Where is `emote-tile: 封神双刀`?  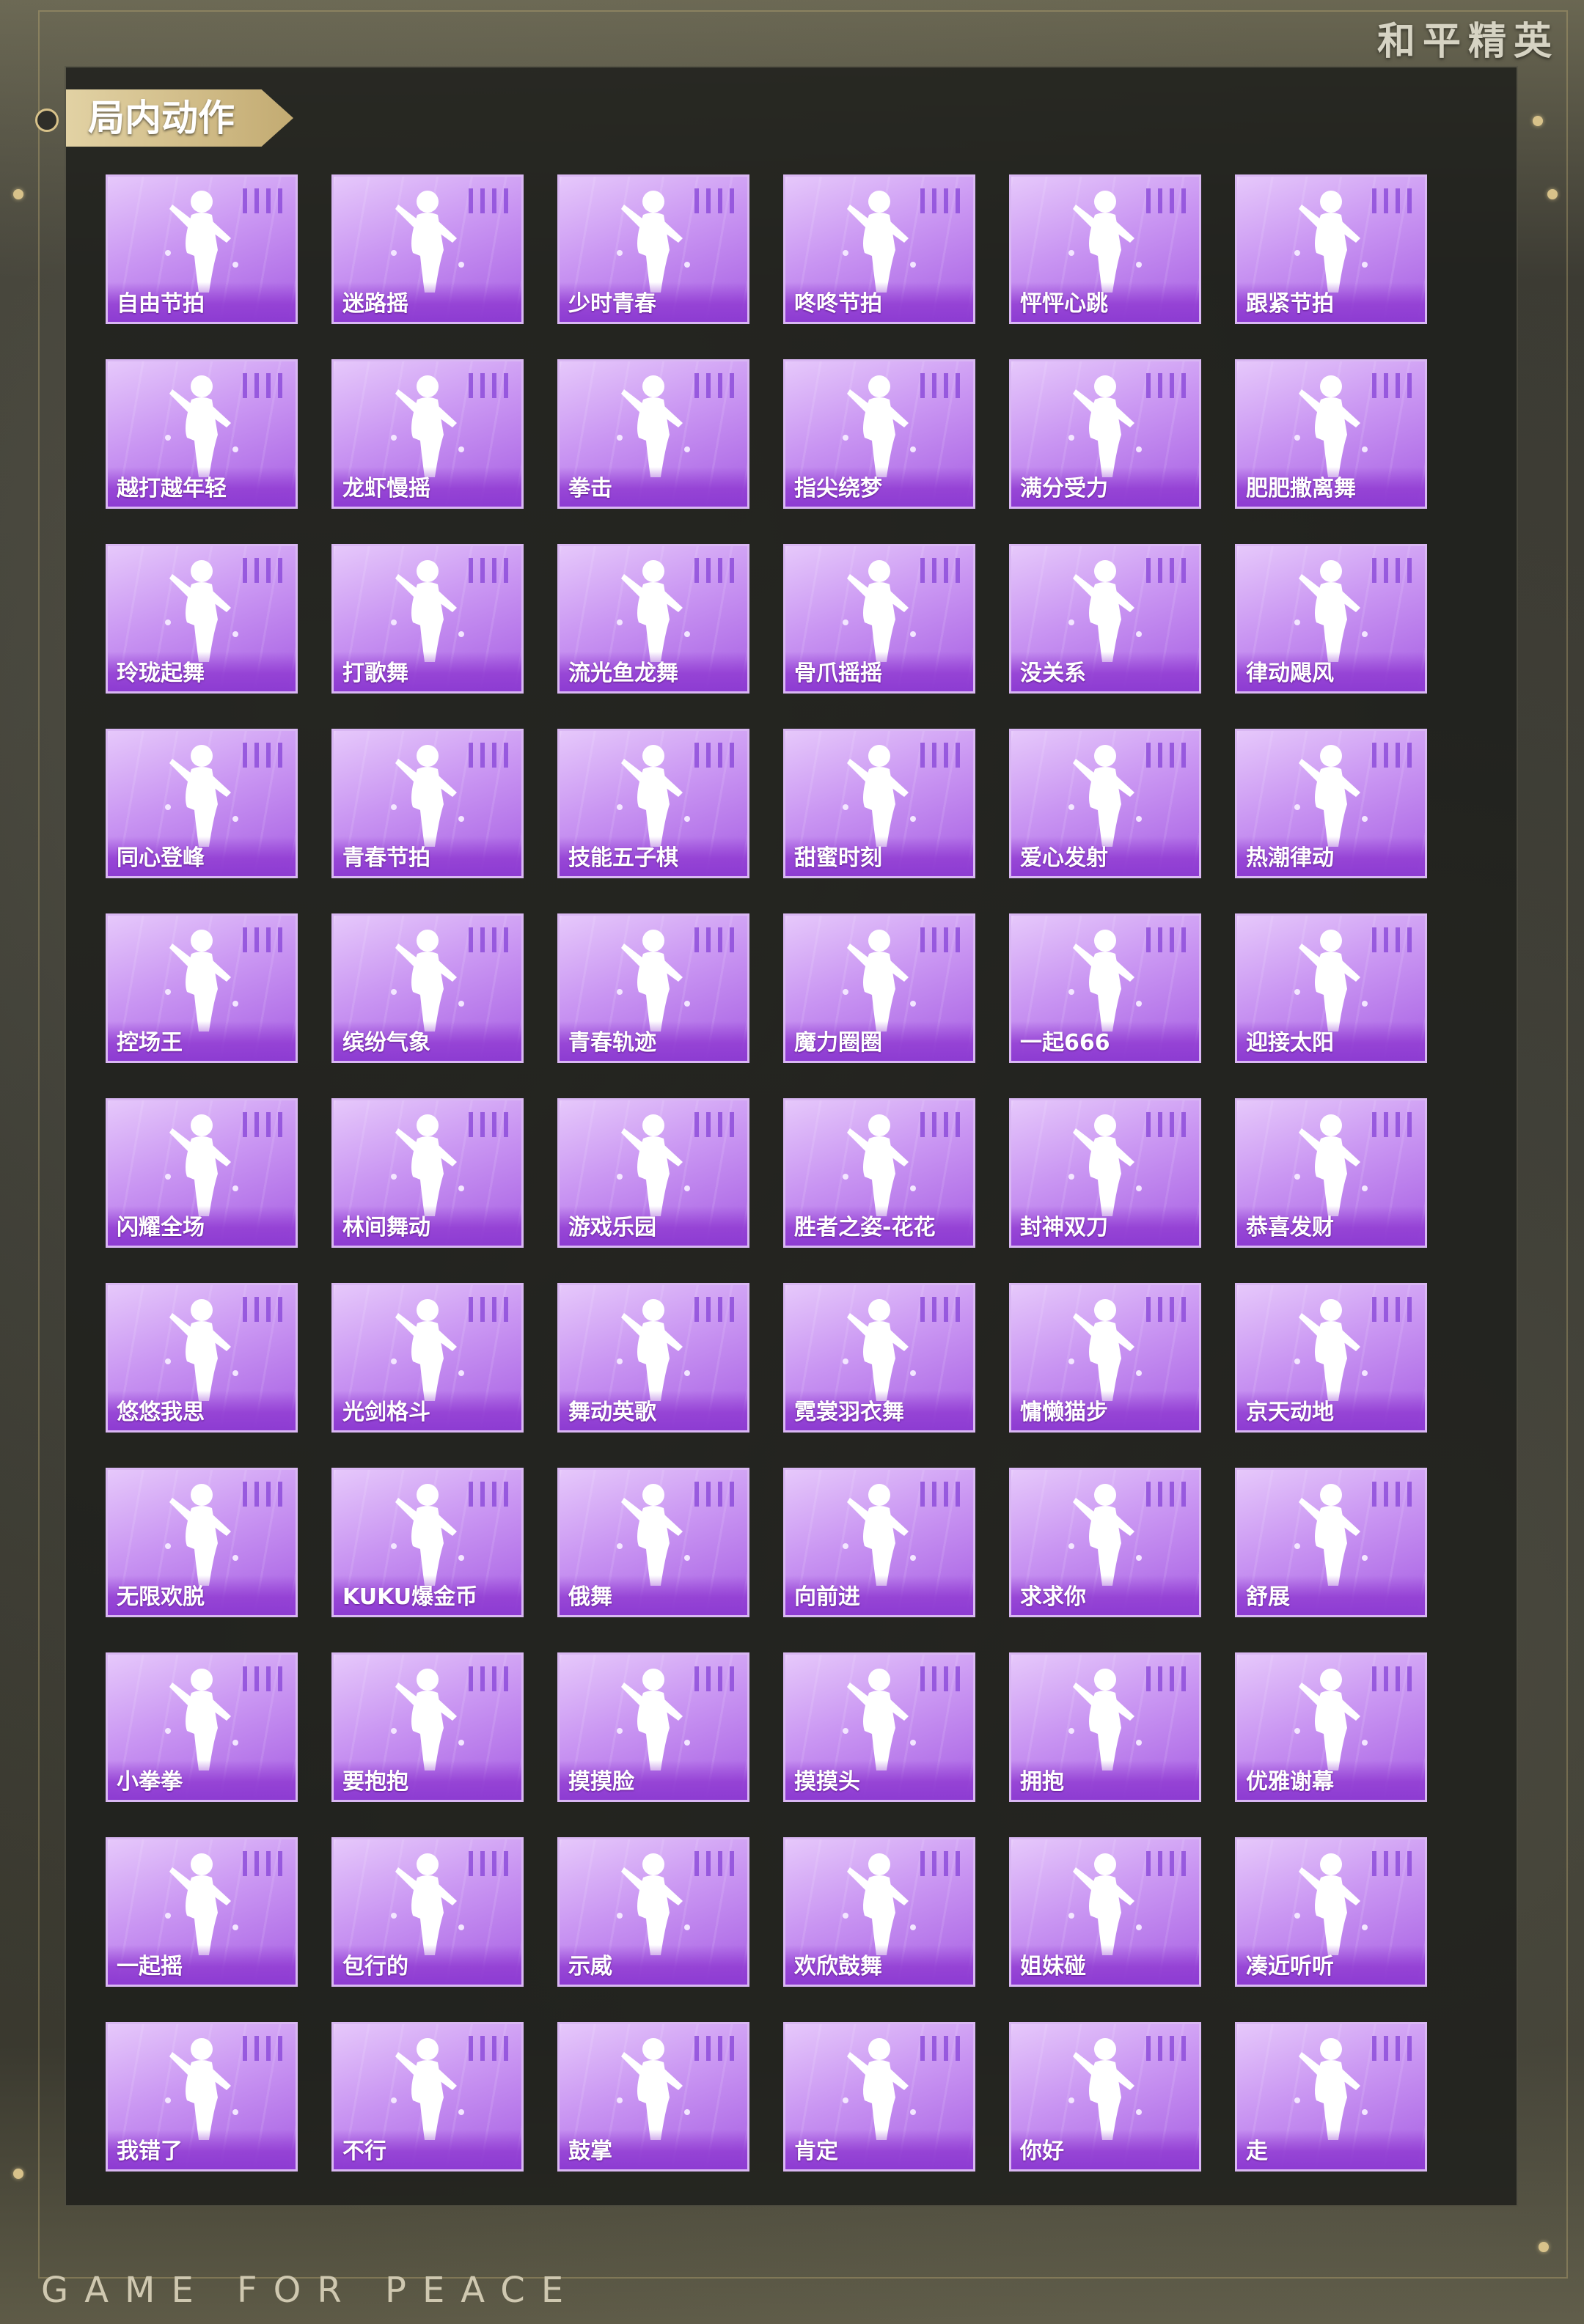 emote-tile: 封神双刀 is located at coordinates (1105, 1173).